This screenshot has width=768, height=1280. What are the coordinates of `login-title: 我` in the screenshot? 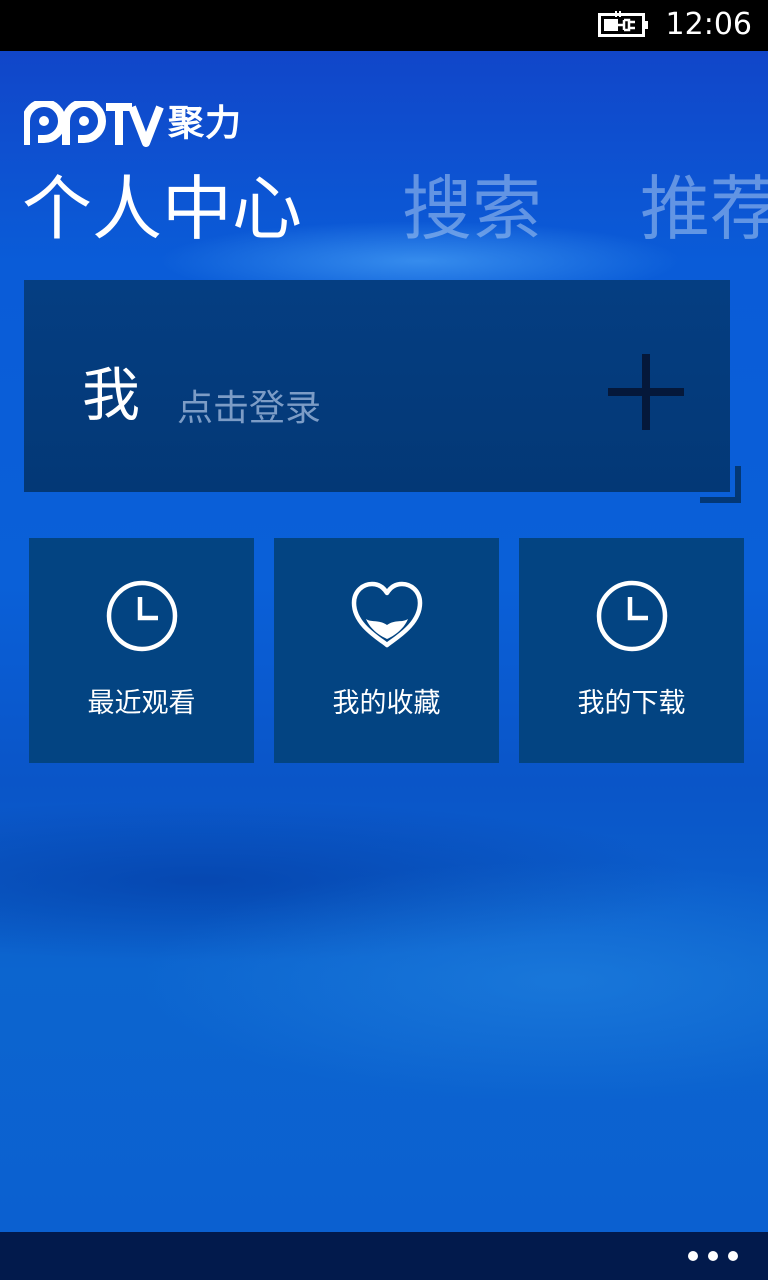 It's located at (111, 395).